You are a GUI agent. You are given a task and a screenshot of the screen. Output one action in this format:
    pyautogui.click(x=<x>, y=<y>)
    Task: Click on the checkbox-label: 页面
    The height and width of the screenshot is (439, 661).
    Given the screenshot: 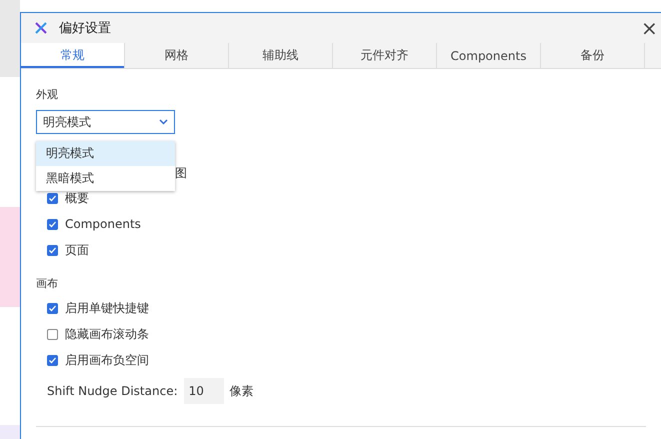 What is the action you would take?
    pyautogui.click(x=77, y=250)
    